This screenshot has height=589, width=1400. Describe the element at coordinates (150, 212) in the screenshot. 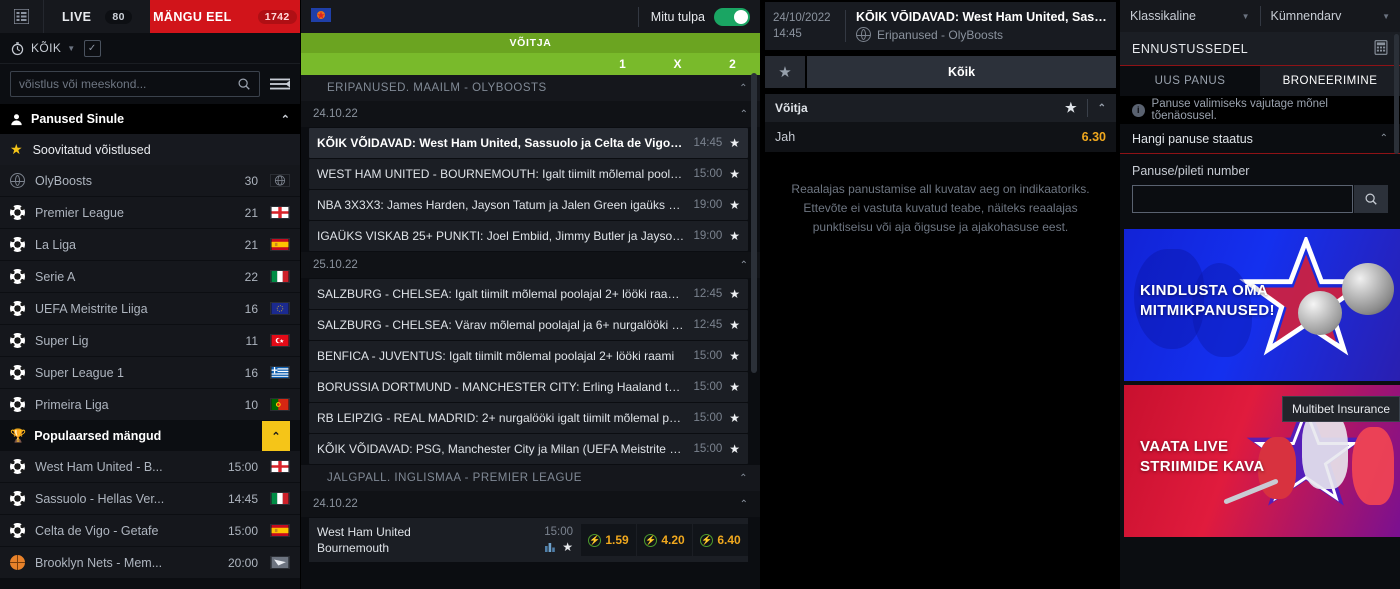

I see `sidebar-item-league: Premier League 21` at that location.